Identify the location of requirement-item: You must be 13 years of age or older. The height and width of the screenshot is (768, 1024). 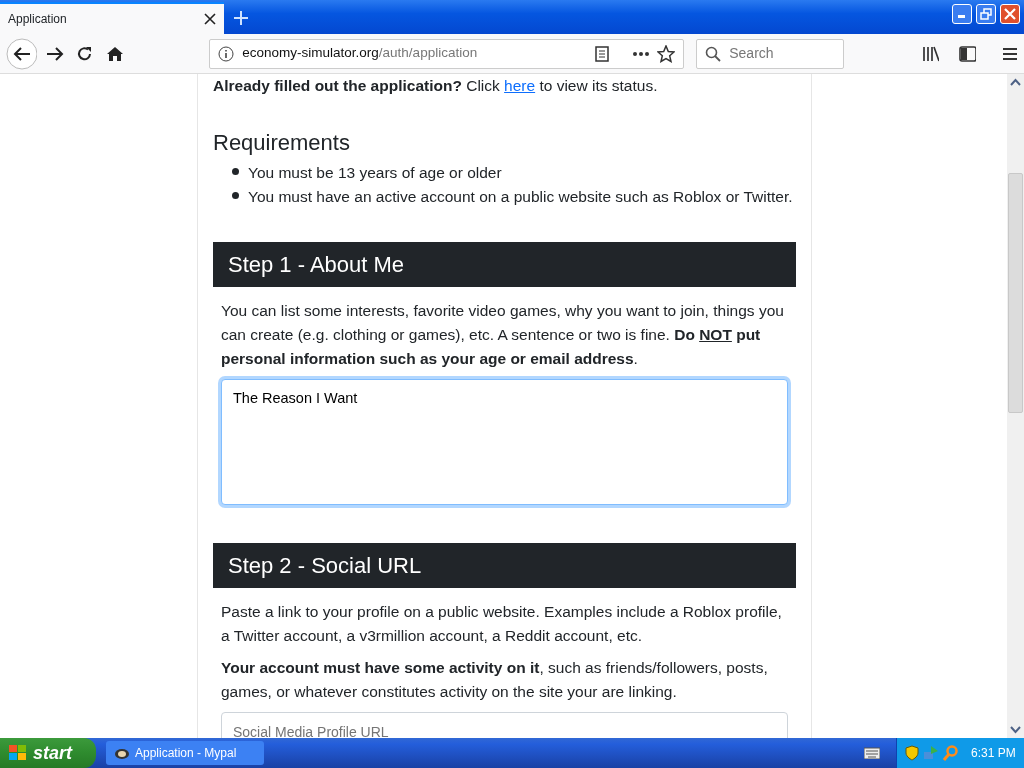
(375, 172).